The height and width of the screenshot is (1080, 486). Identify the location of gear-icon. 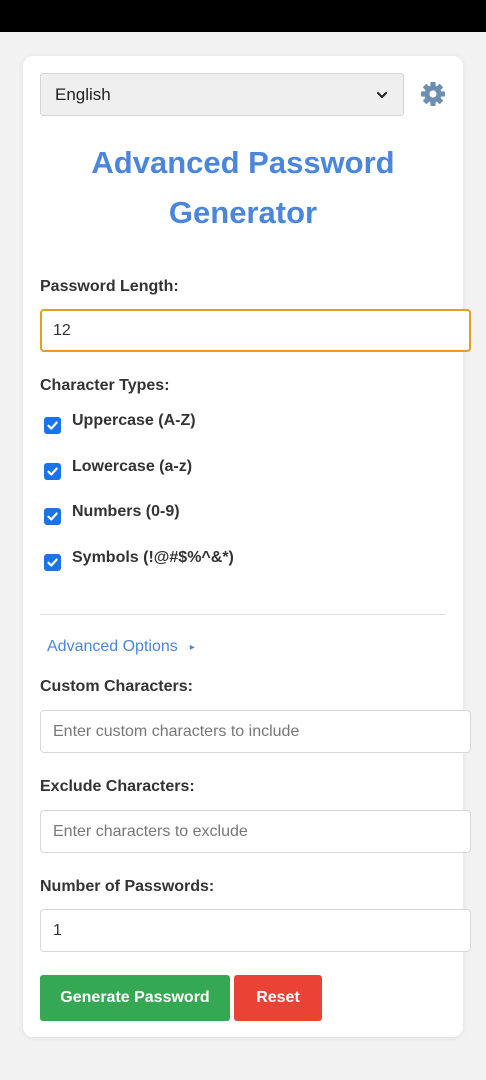
(433, 94).